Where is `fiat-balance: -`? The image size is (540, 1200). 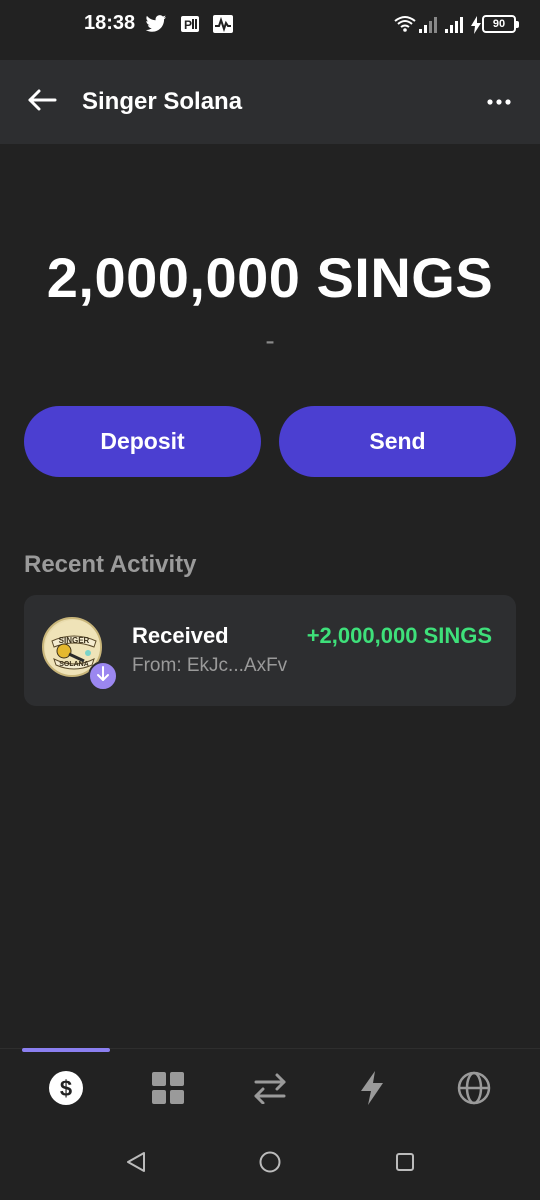 fiat-balance: - is located at coordinates (270, 340).